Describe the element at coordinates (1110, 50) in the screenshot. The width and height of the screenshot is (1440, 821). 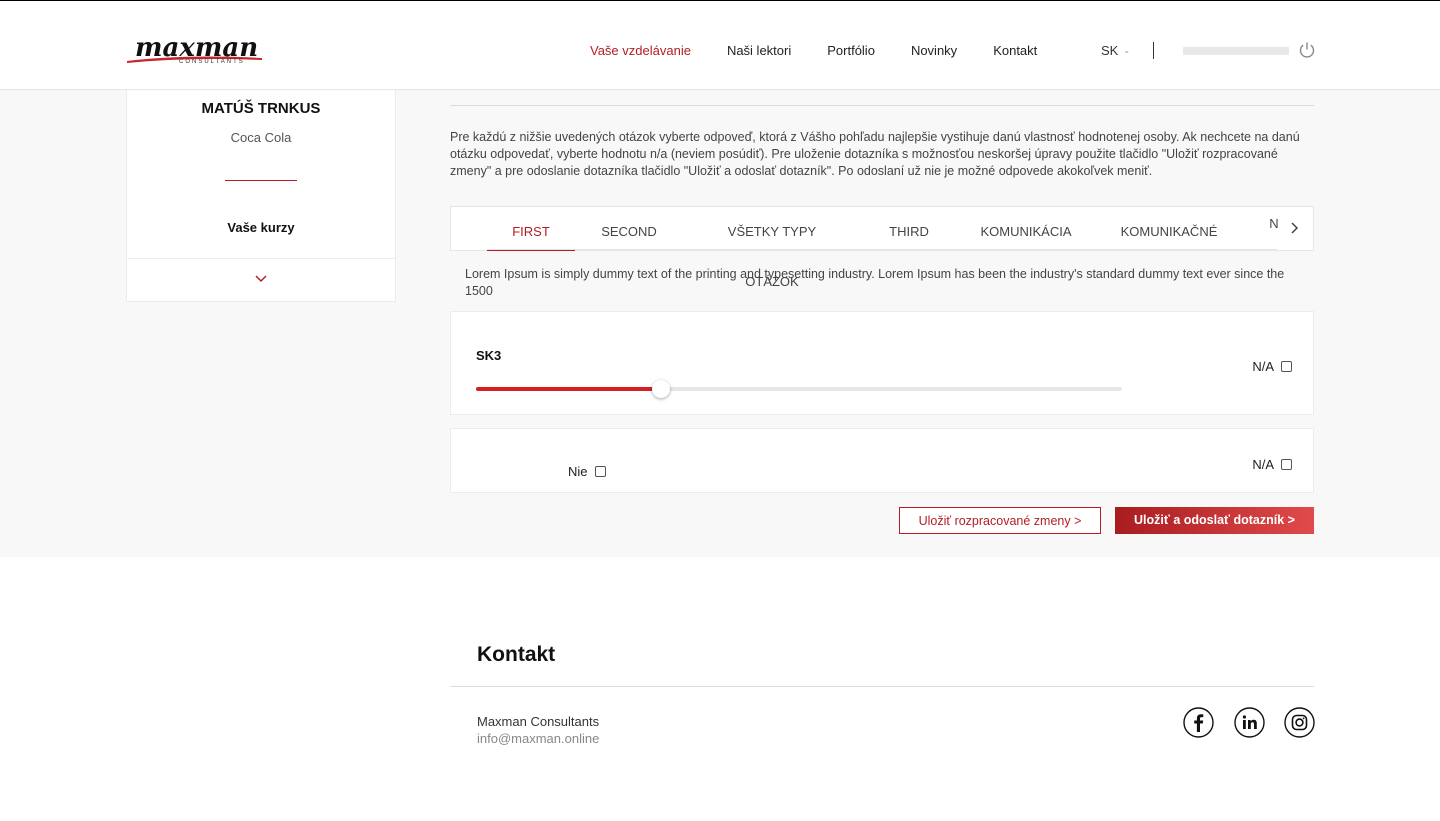
I see `language-label: SK` at that location.